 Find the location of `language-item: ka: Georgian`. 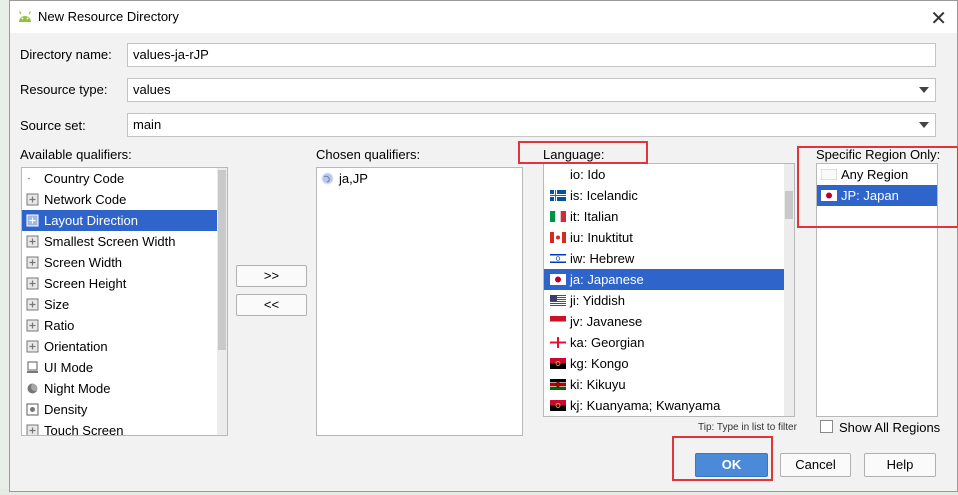

language-item: ka: Georgian is located at coordinates (669, 342).